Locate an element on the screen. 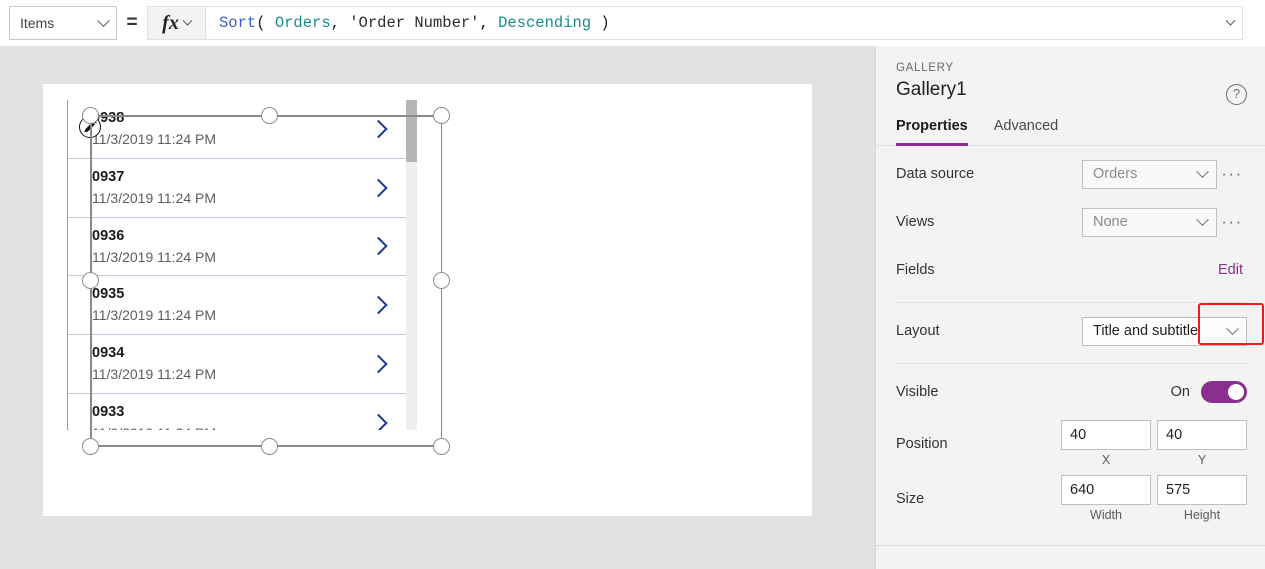 The height and width of the screenshot is (569, 1265). position-y-cell: 40 Y is located at coordinates (1202, 443).